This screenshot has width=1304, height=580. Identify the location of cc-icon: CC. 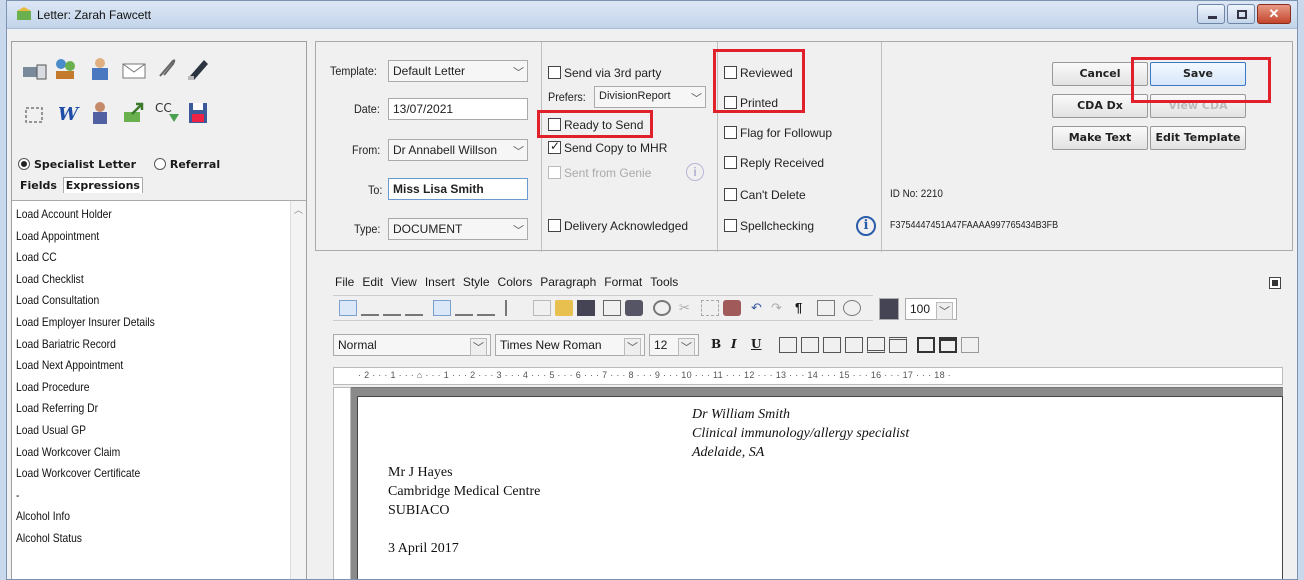
(166, 111).